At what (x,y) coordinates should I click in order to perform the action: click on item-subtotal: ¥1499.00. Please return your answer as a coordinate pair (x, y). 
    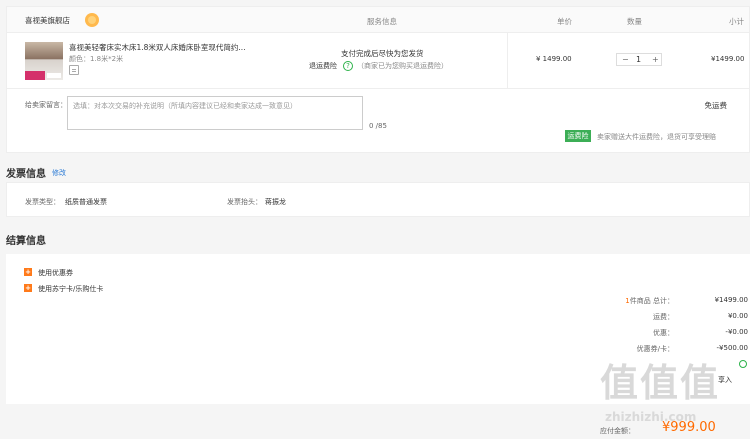
    Looking at the image, I should click on (728, 59).